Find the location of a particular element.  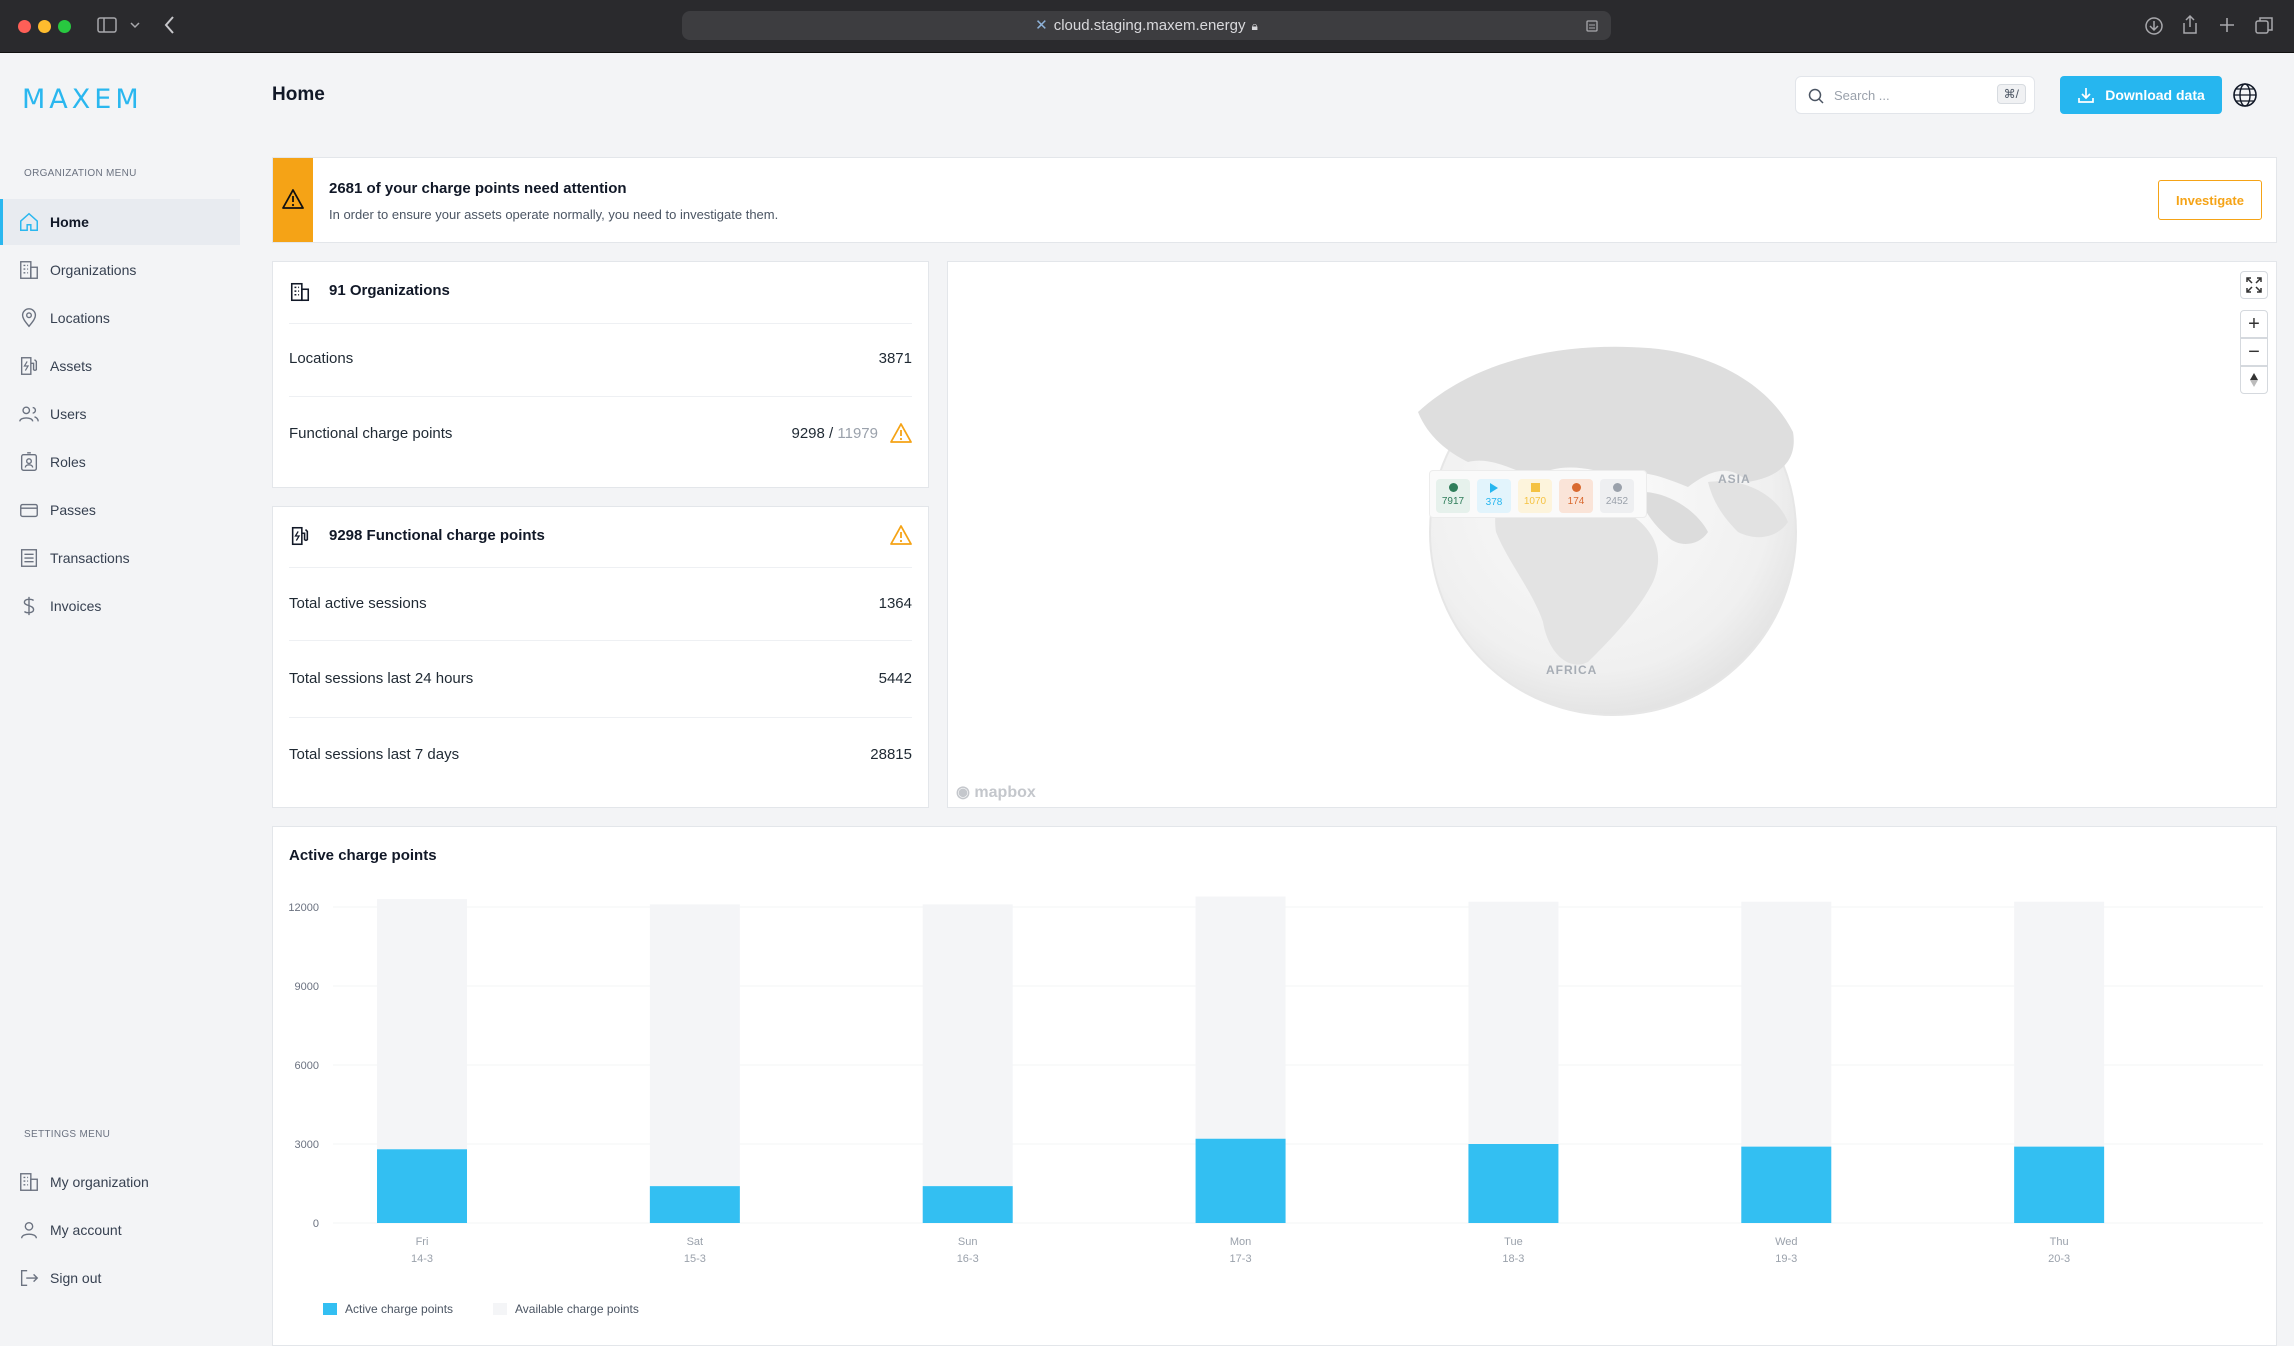

total-count: 11979 is located at coordinates (857, 433).